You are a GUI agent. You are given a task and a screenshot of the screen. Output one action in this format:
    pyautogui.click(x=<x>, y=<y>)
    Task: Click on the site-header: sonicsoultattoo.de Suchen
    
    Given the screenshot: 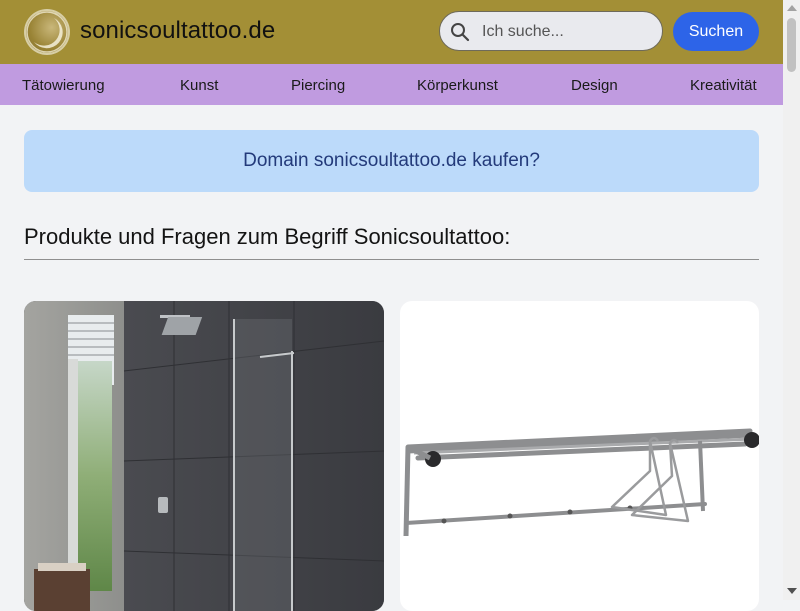 What is the action you would take?
    pyautogui.click(x=391, y=32)
    